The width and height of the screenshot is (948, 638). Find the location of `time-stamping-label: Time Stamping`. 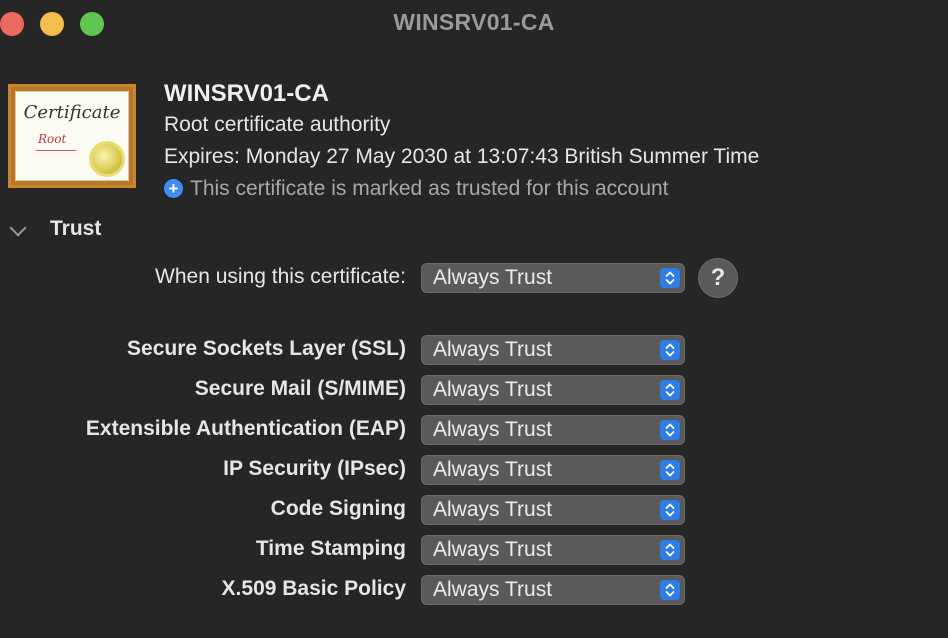

time-stamping-label: Time Stamping is located at coordinates (330, 548).